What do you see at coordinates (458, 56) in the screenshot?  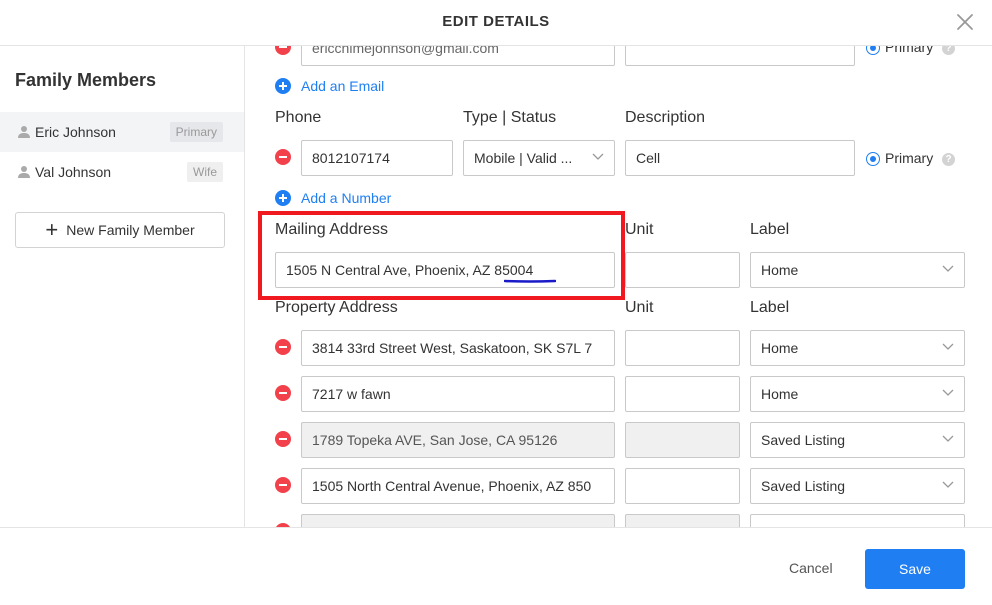 I see `email-input: ericchimejohnson@gmail.com` at bounding box center [458, 56].